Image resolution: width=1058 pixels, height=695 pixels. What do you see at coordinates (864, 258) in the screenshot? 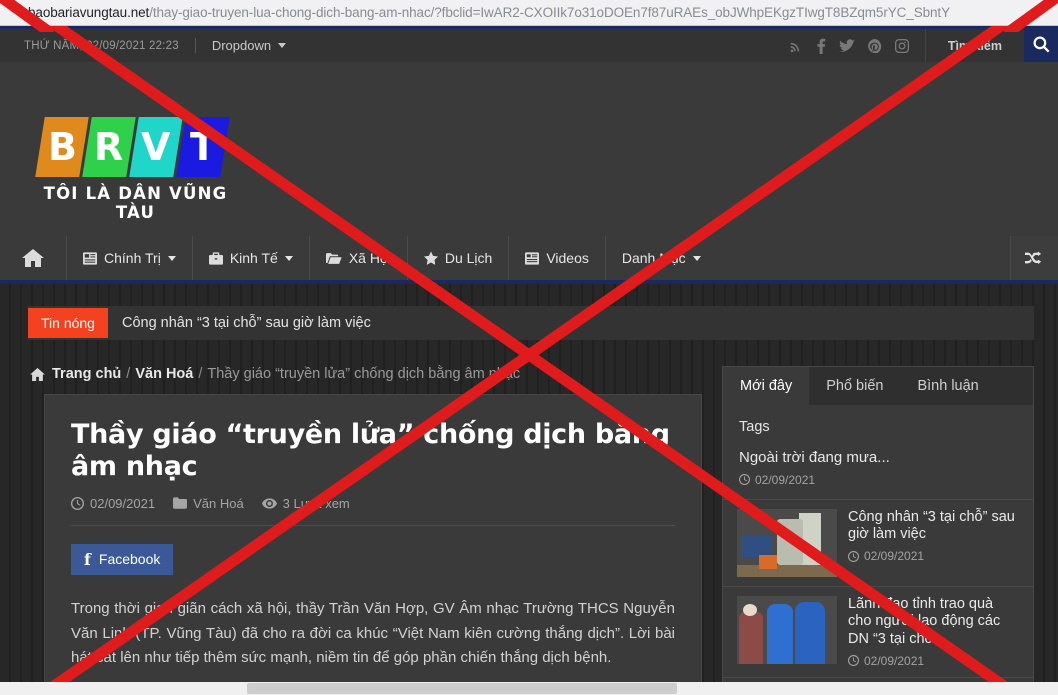
I see `spacer` at bounding box center [864, 258].